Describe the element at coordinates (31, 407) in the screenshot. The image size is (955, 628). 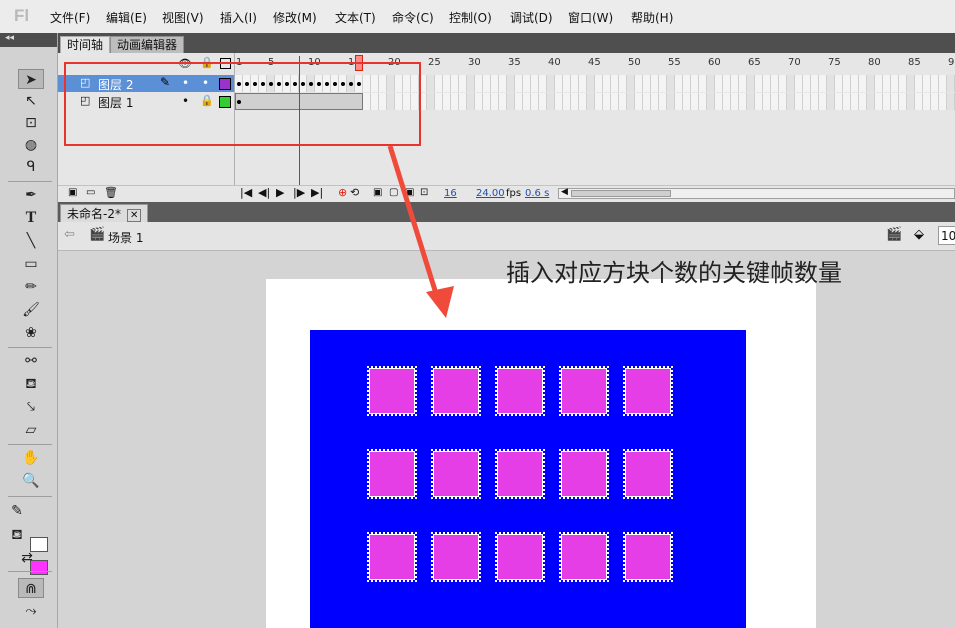
I see `eyedropper-tool-icon: ⤥` at that location.